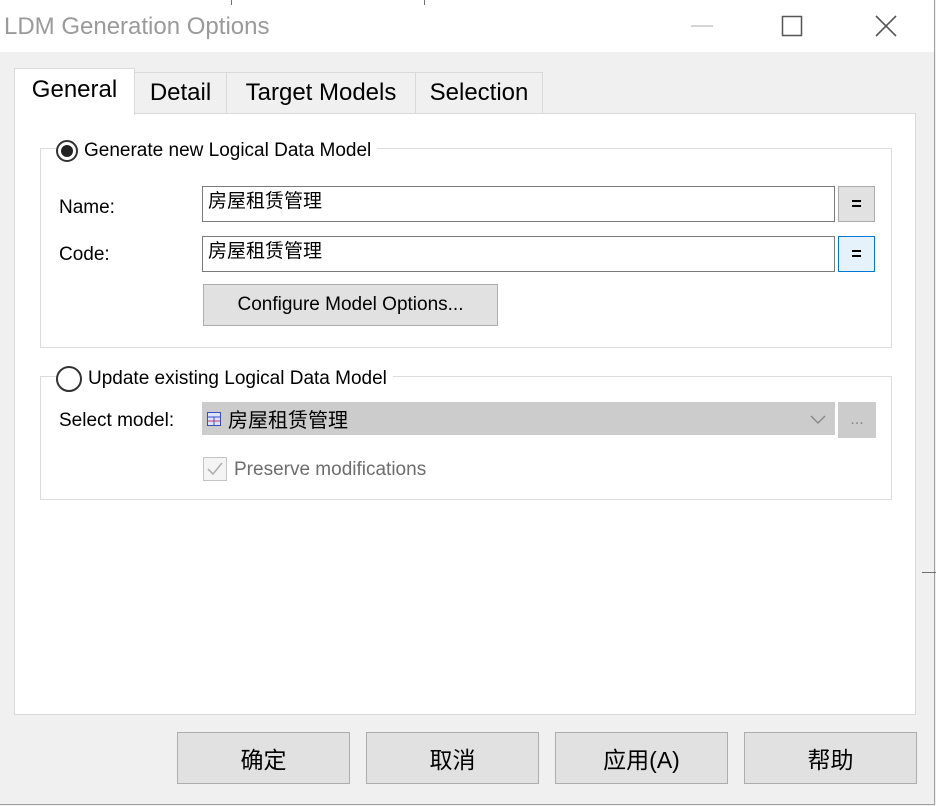  I want to click on tab-selection: Selection, so click(479, 92).